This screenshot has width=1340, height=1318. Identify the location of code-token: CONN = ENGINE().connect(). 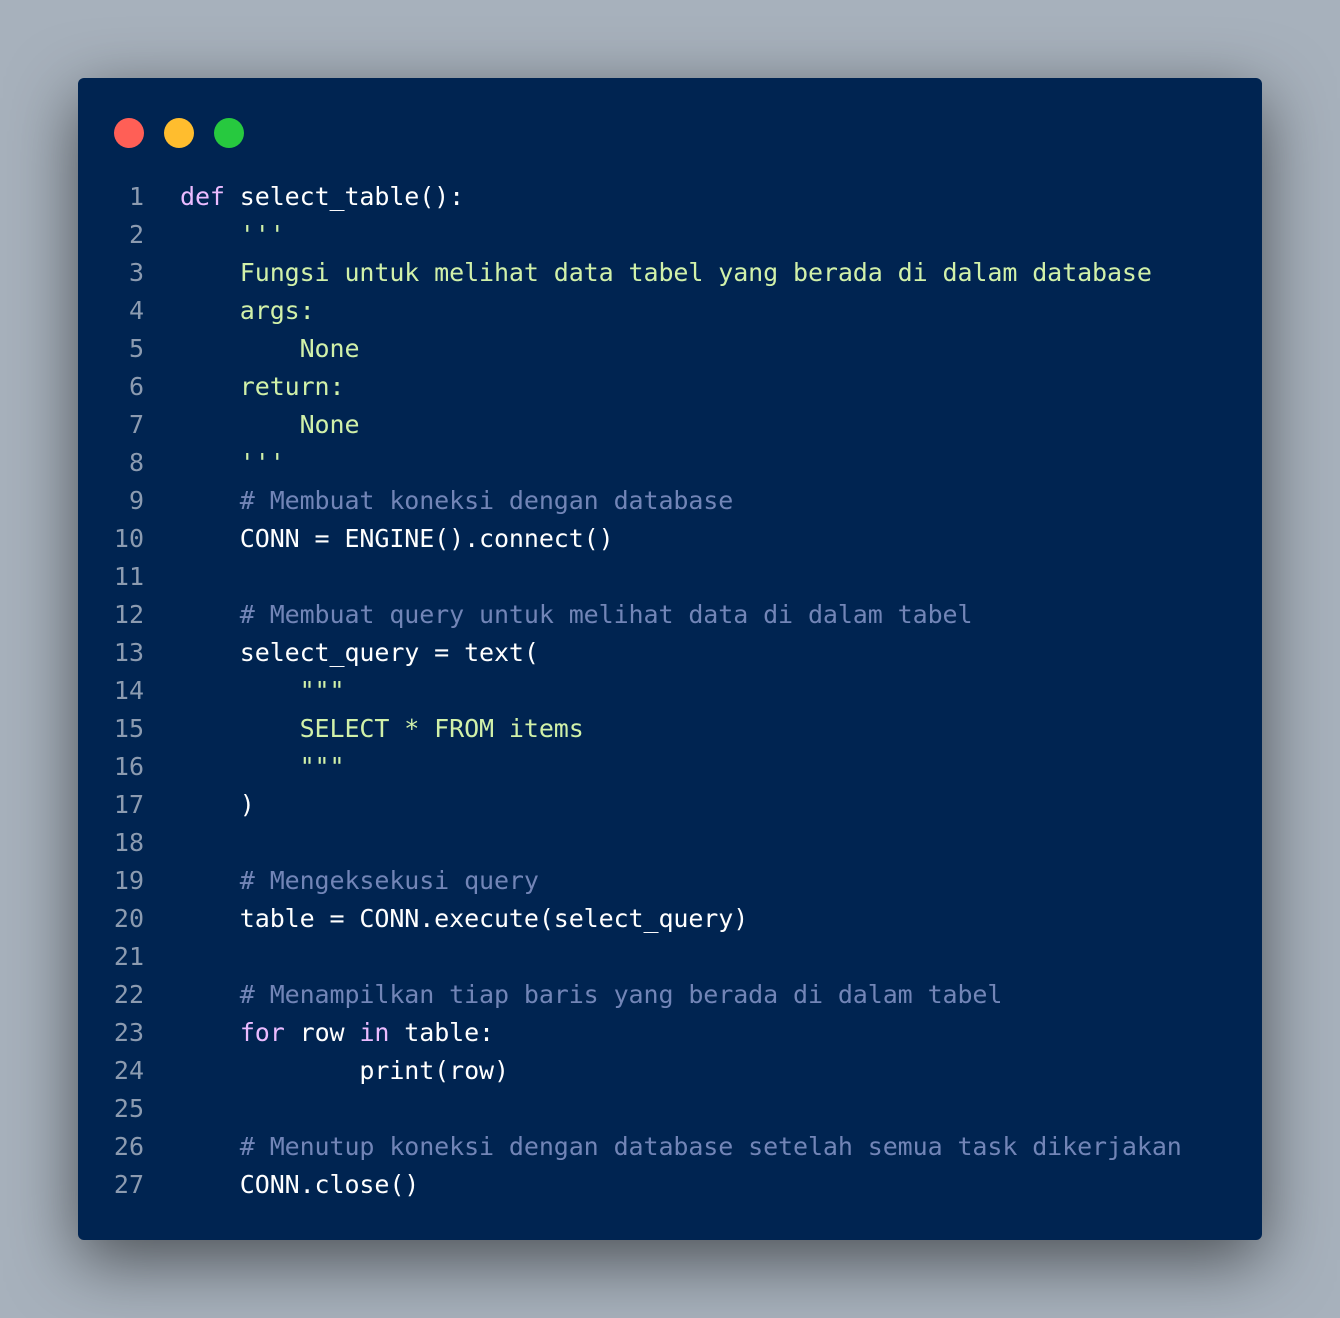
(397, 538).